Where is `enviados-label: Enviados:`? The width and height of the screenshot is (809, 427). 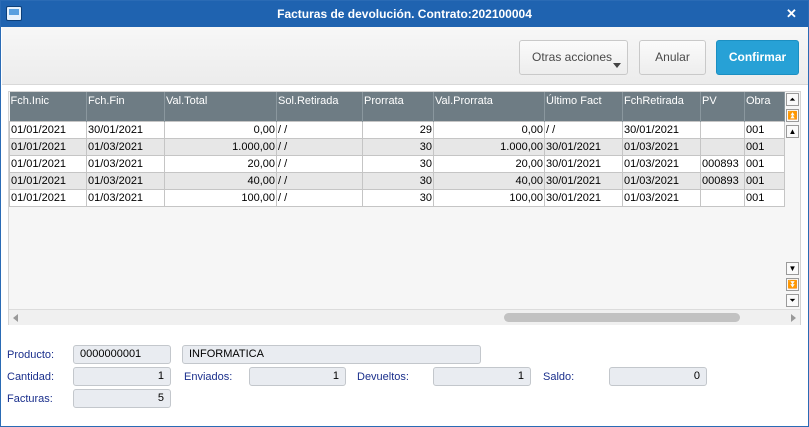
enviados-label: Enviados: is located at coordinates (208, 377).